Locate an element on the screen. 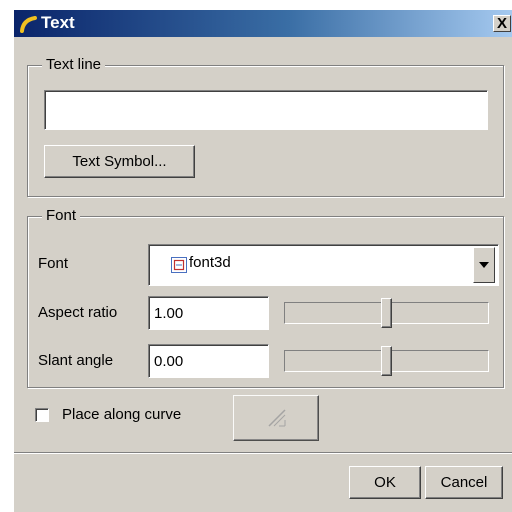 This screenshot has height=512, width=512. slant-angle-field is located at coordinates (208, 361).